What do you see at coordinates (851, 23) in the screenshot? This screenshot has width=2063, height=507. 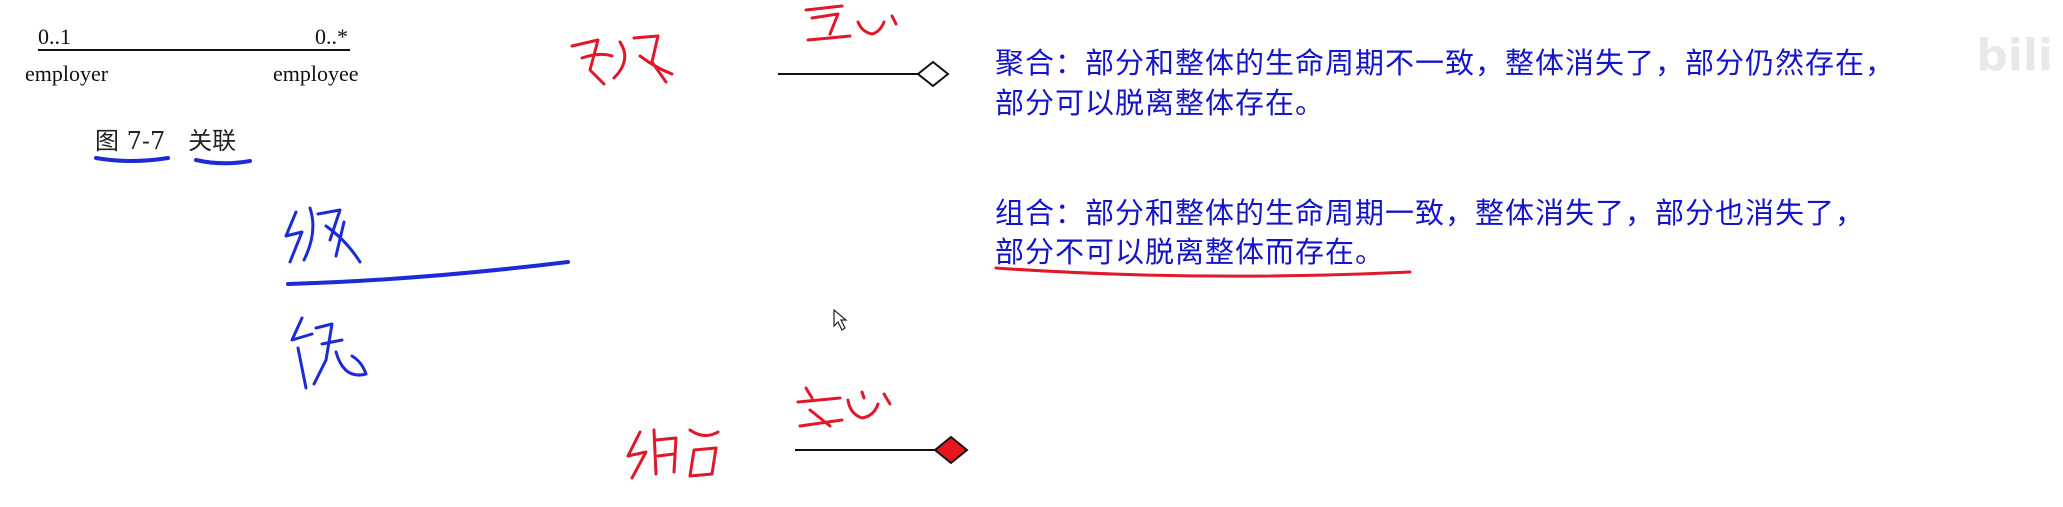 I see `handwritten-hollow-note` at bounding box center [851, 23].